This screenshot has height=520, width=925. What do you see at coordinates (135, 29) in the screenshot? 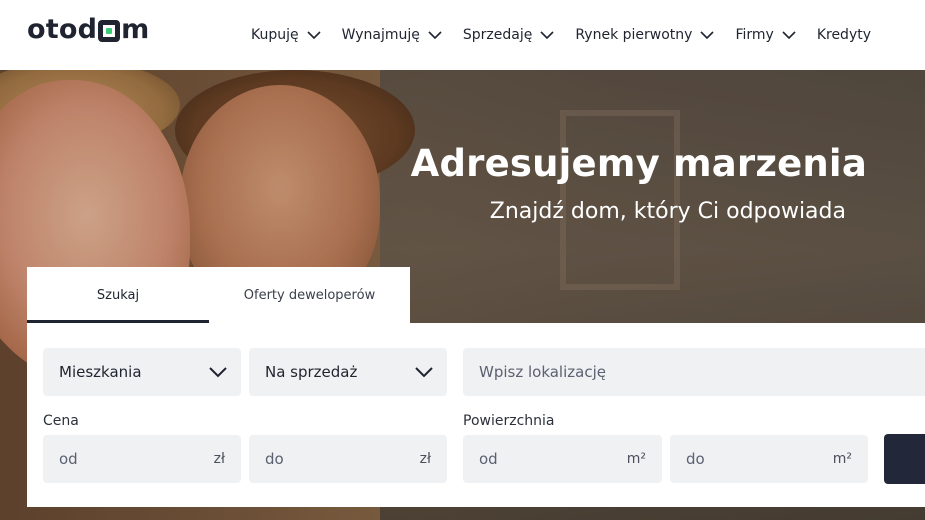
I see `logo-text-end: m` at bounding box center [135, 29].